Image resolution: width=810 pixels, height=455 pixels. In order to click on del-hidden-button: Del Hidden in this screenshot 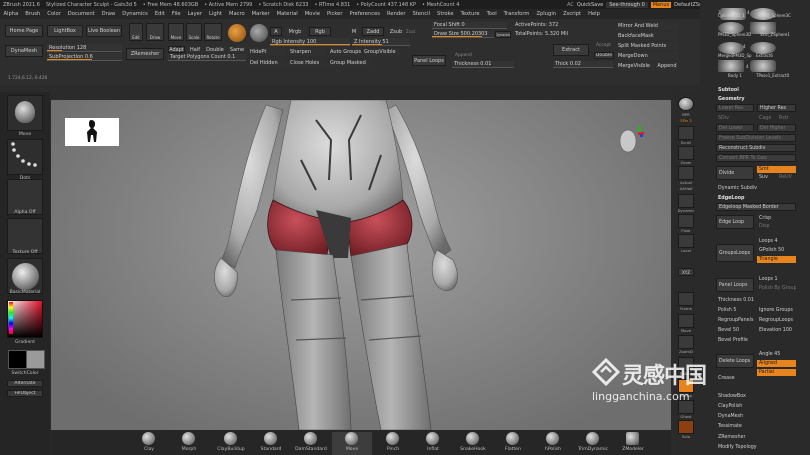, I will do `click(268, 63)`.